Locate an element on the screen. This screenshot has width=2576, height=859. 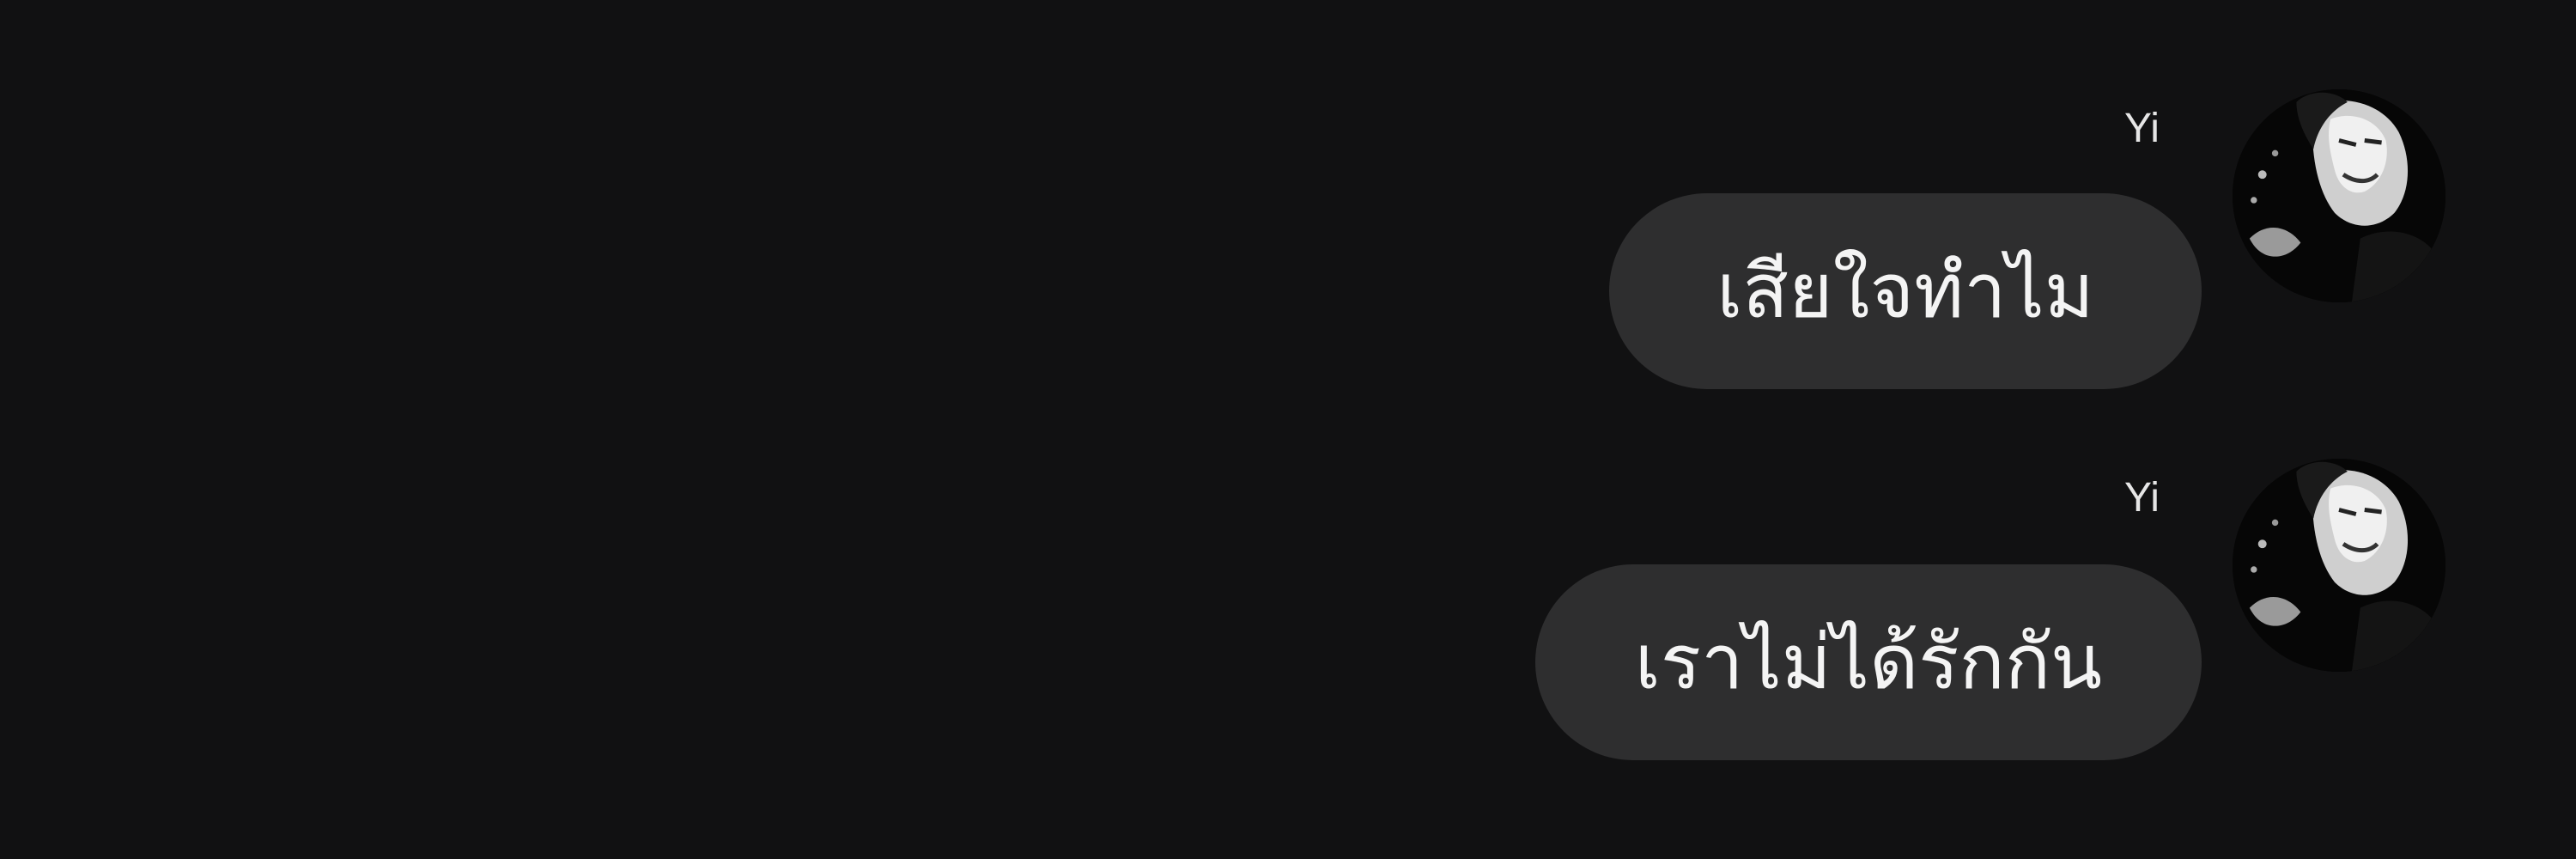
message-text: เสียใจทำไม is located at coordinates (1905, 291).